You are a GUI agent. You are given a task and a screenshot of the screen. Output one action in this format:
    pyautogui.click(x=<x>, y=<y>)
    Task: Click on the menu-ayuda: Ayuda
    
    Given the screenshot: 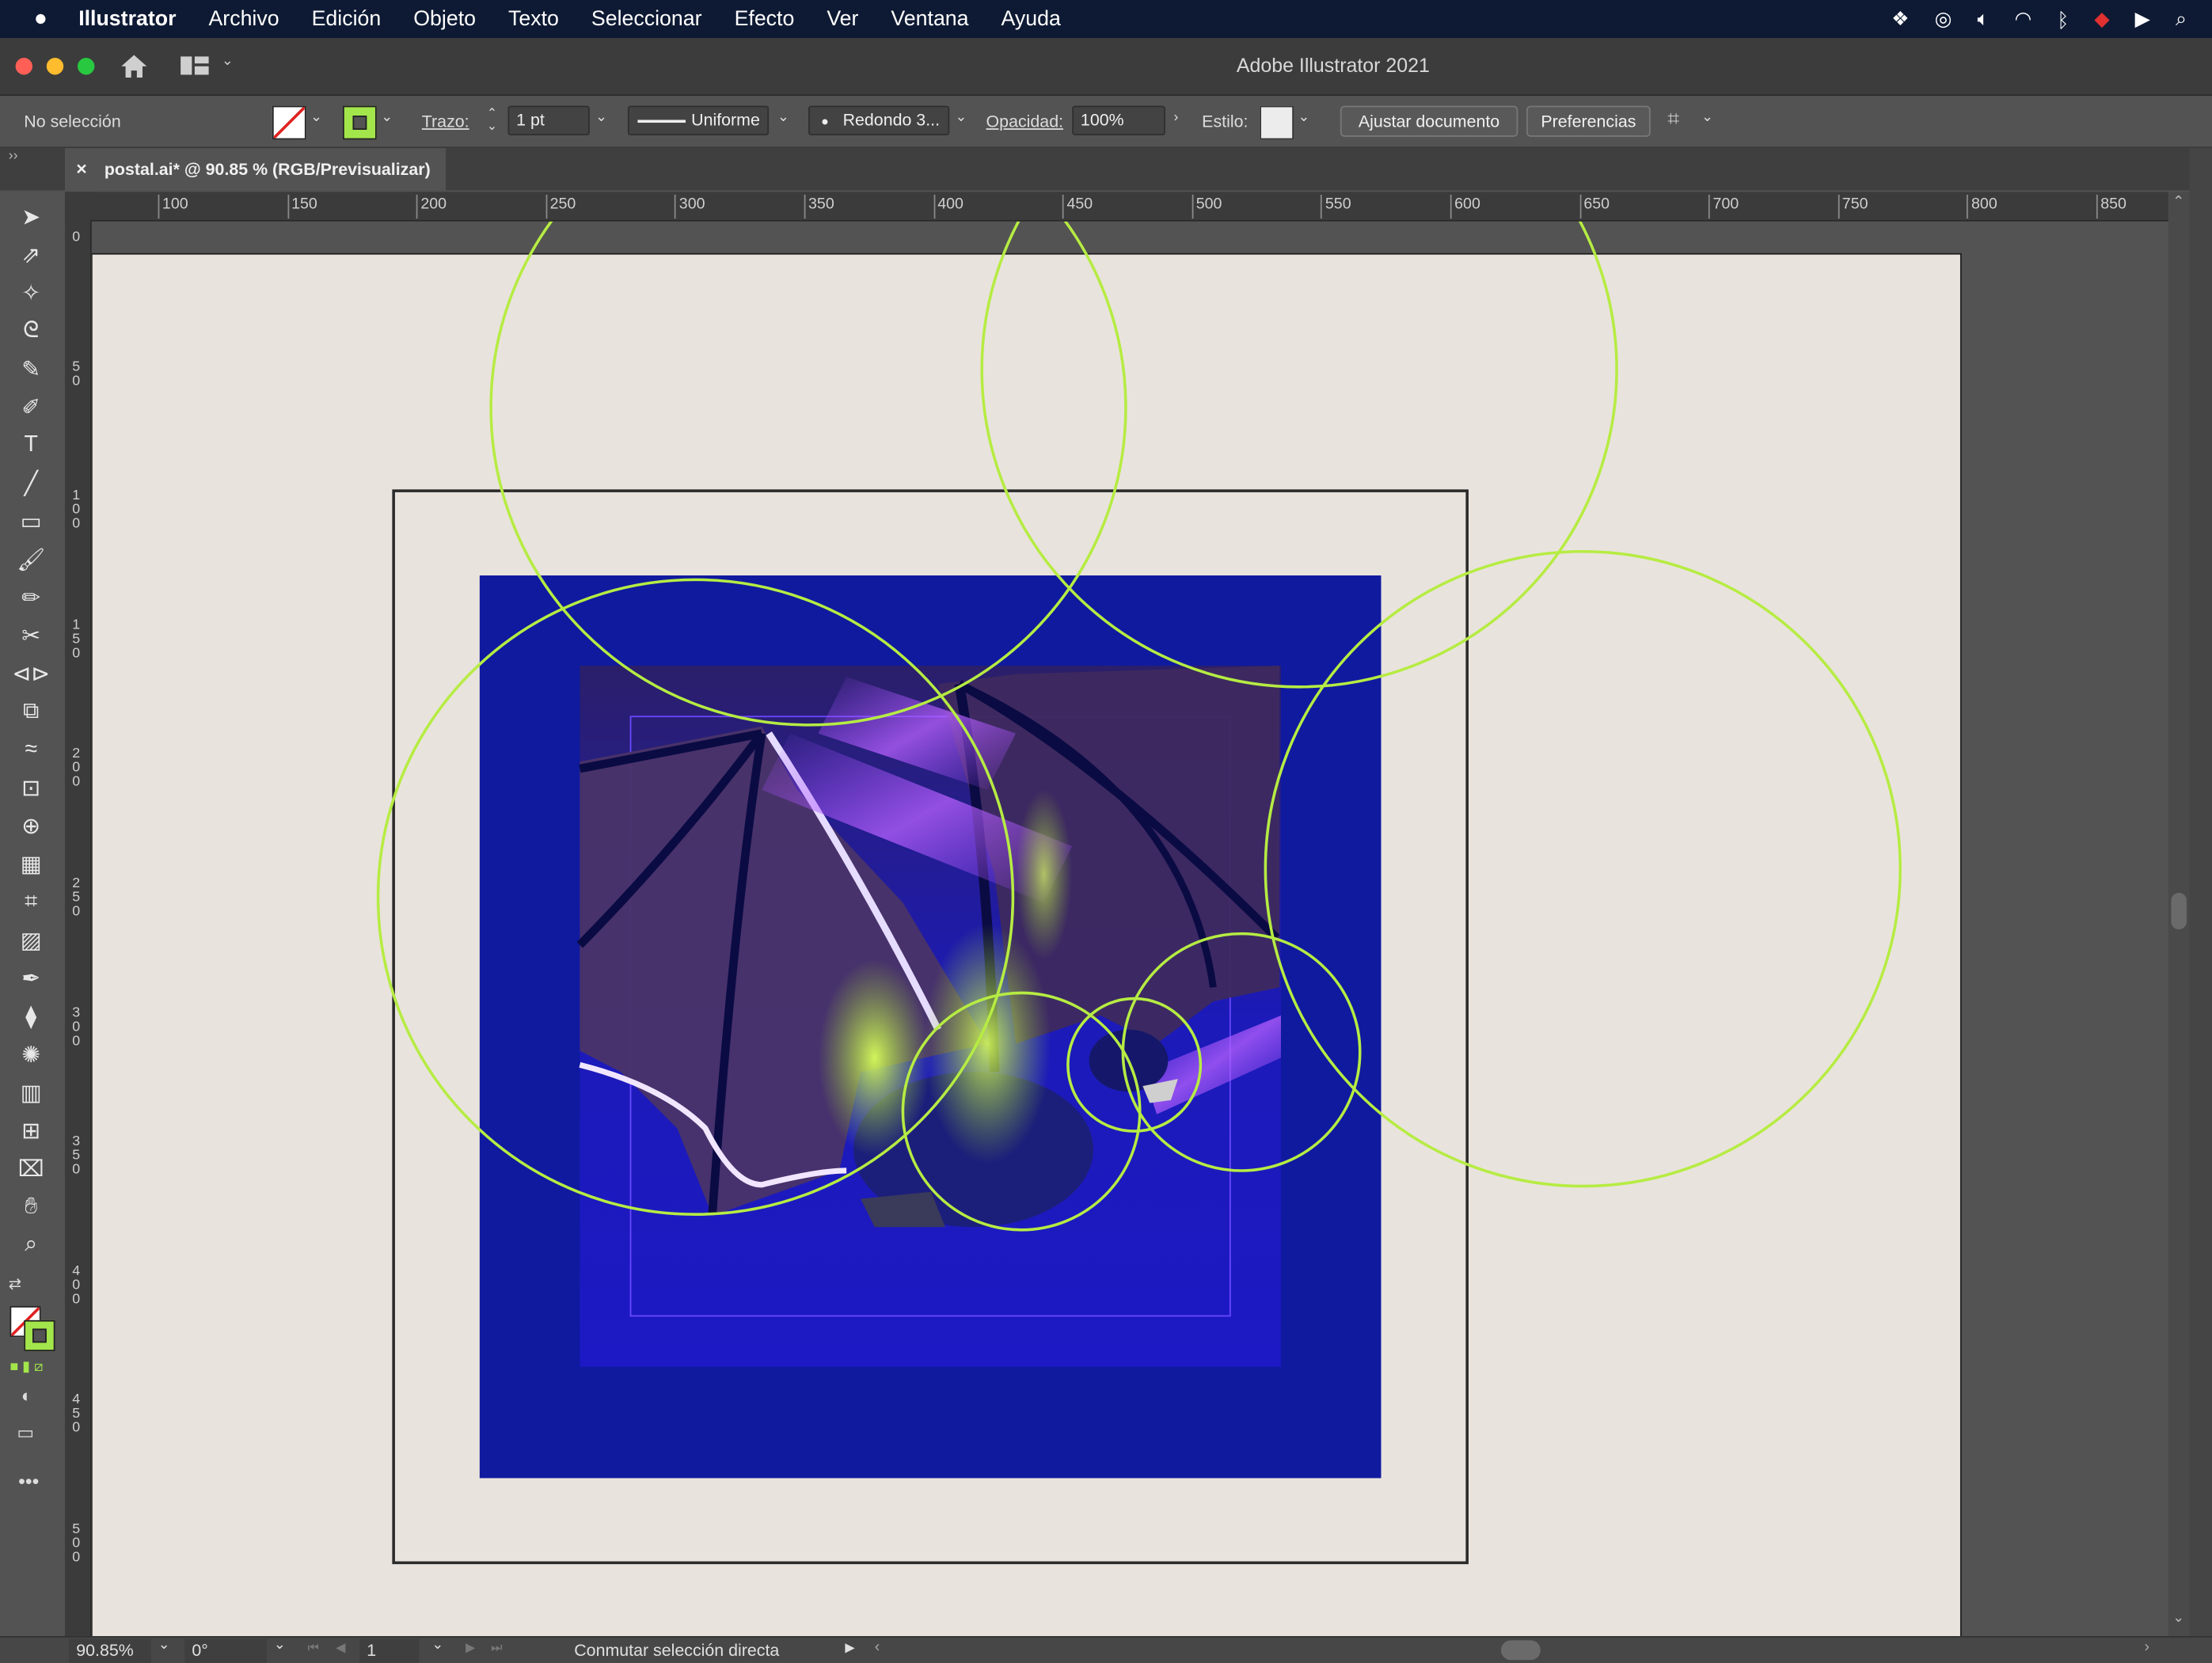 What is the action you would take?
    pyautogui.click(x=1031, y=19)
    